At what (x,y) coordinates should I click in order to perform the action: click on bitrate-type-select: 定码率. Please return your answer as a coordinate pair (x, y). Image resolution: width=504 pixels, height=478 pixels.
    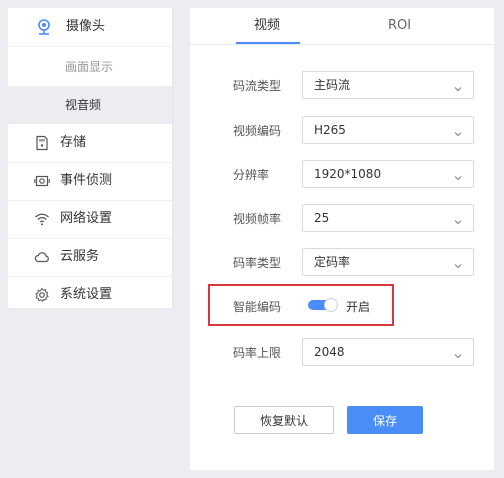
    Looking at the image, I should click on (388, 262).